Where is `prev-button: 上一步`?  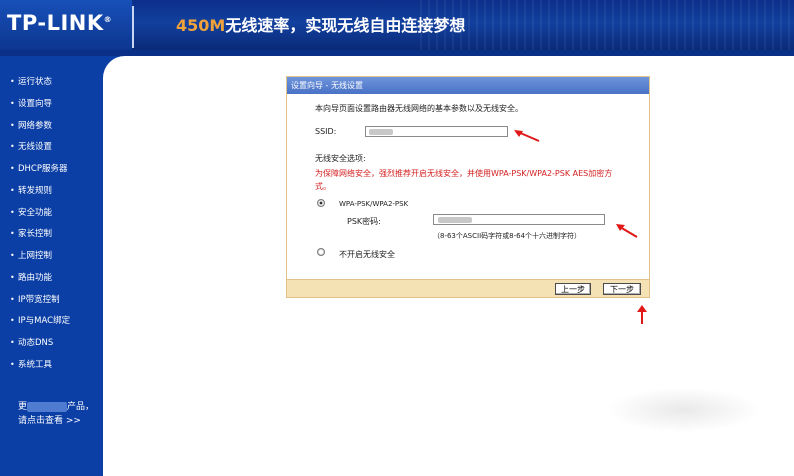
prev-button: 上一步 is located at coordinates (573, 289).